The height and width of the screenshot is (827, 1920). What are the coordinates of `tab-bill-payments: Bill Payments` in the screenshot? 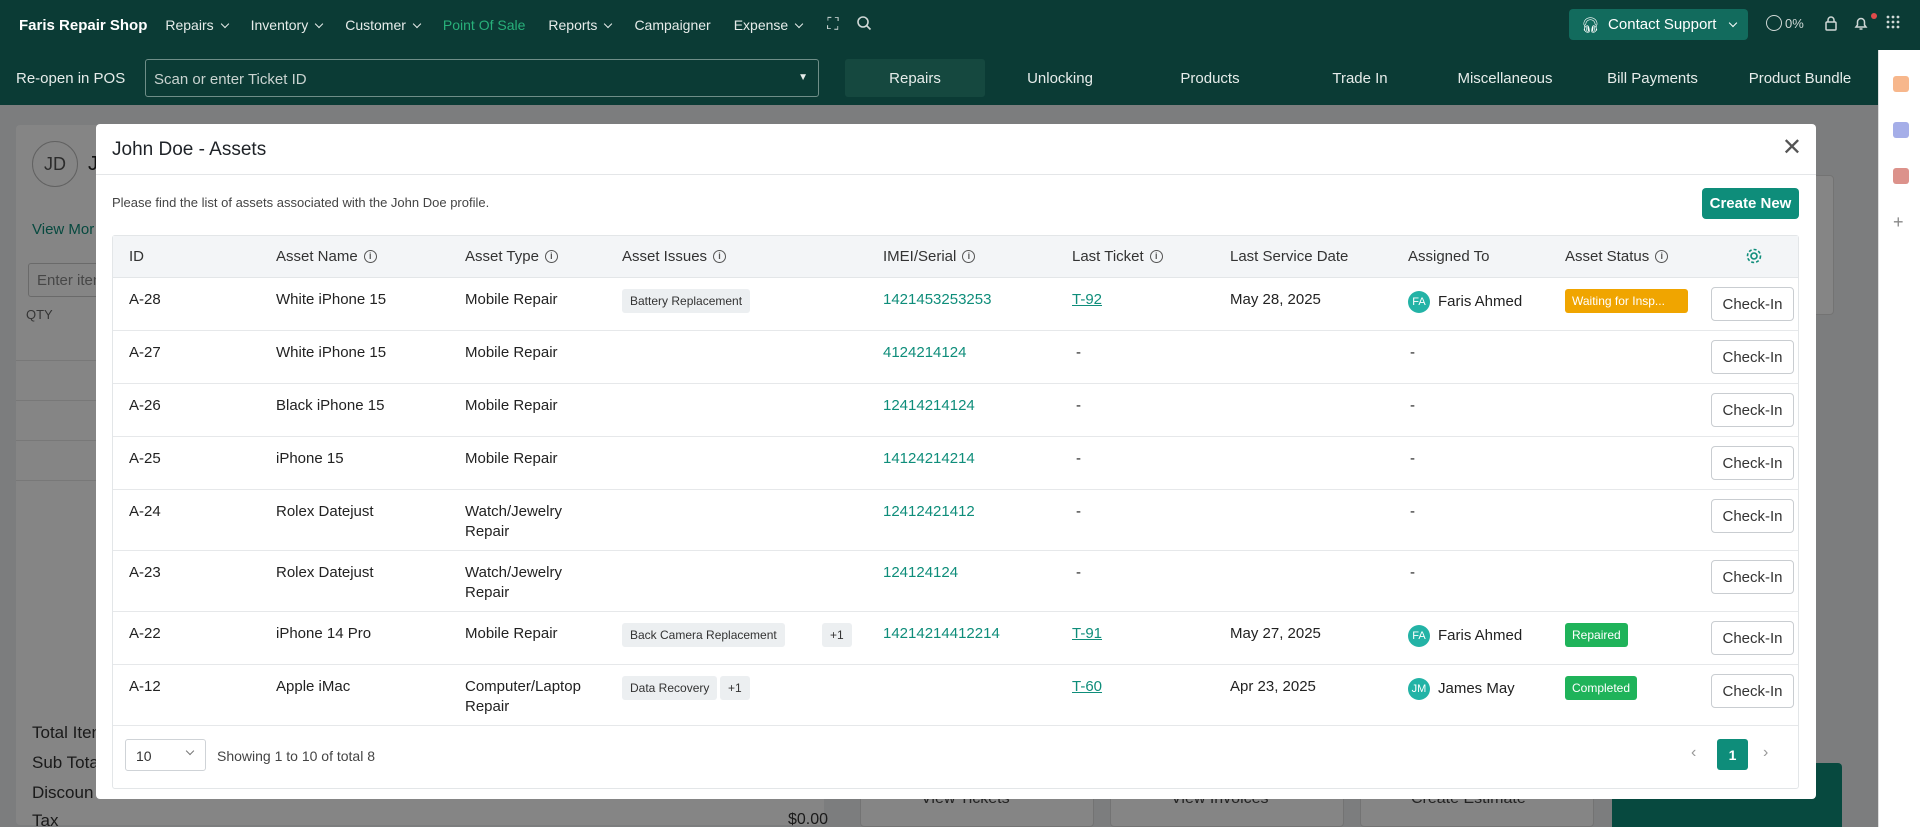 It's located at (1652, 78).